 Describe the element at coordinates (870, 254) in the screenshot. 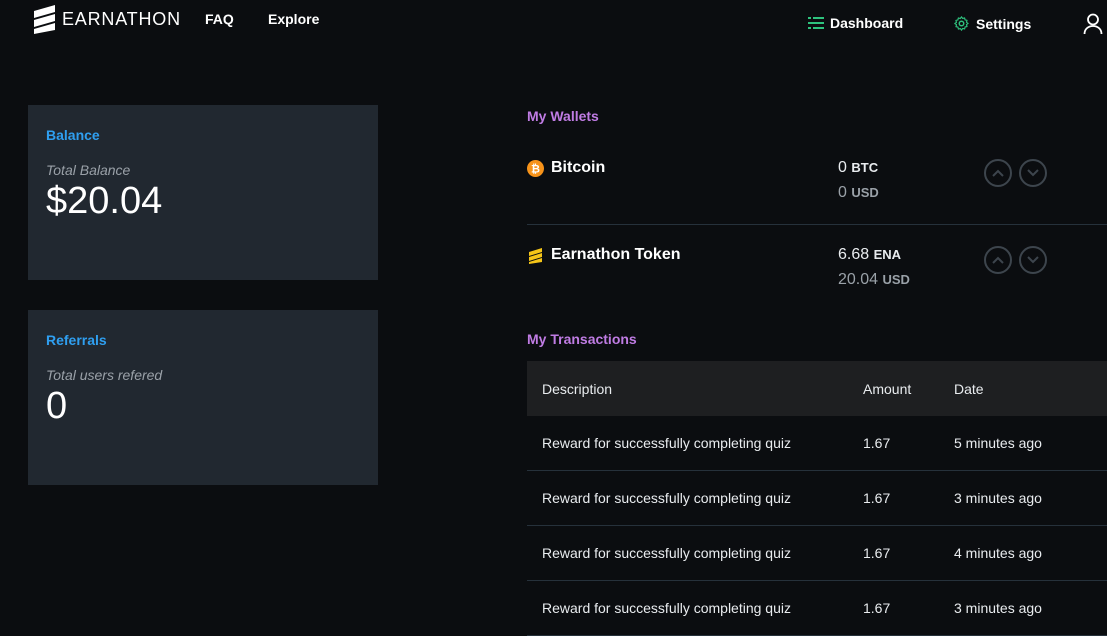

I see `wallet-amount: 6.68 ENA` at that location.